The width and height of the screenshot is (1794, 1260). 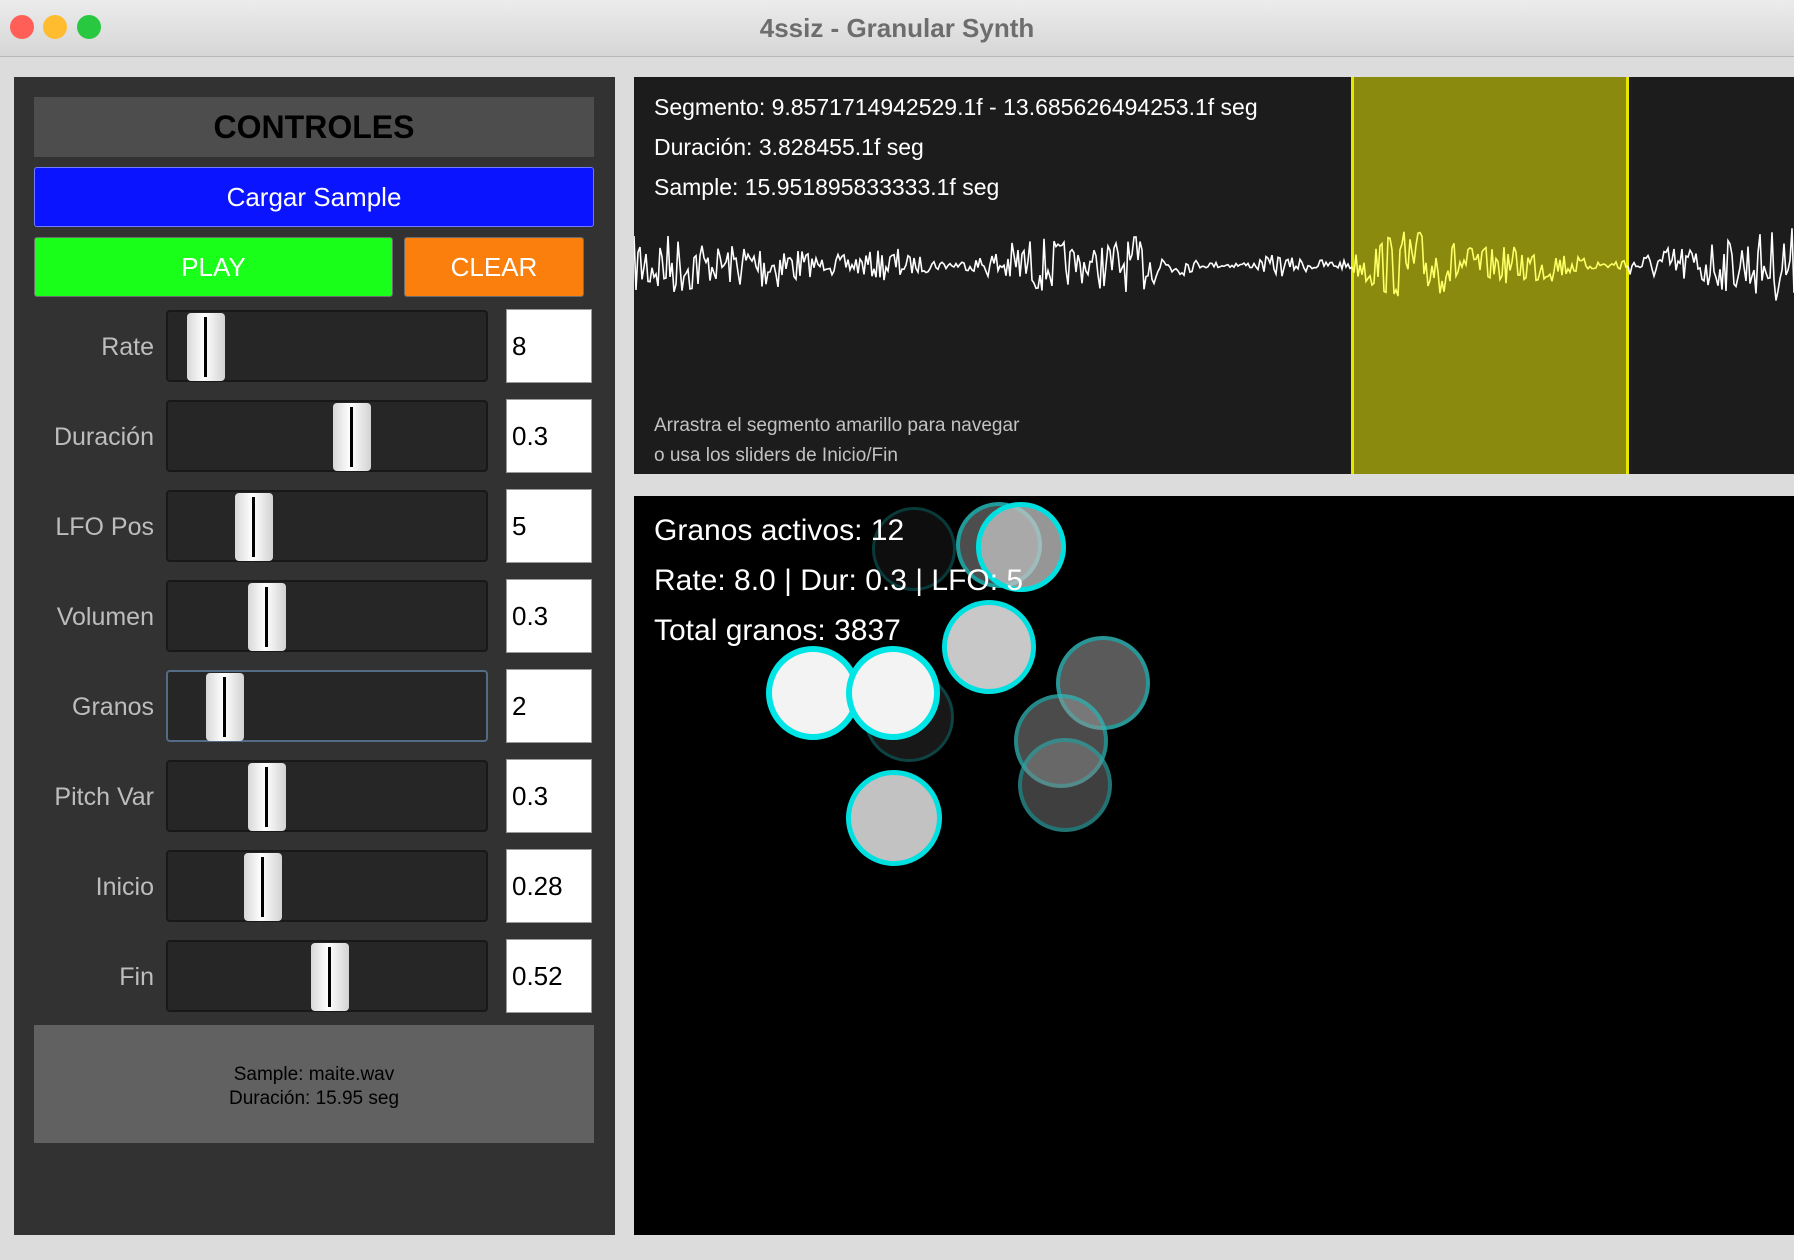 I want to click on volumen-value-field: 0.3, so click(x=549, y=616).